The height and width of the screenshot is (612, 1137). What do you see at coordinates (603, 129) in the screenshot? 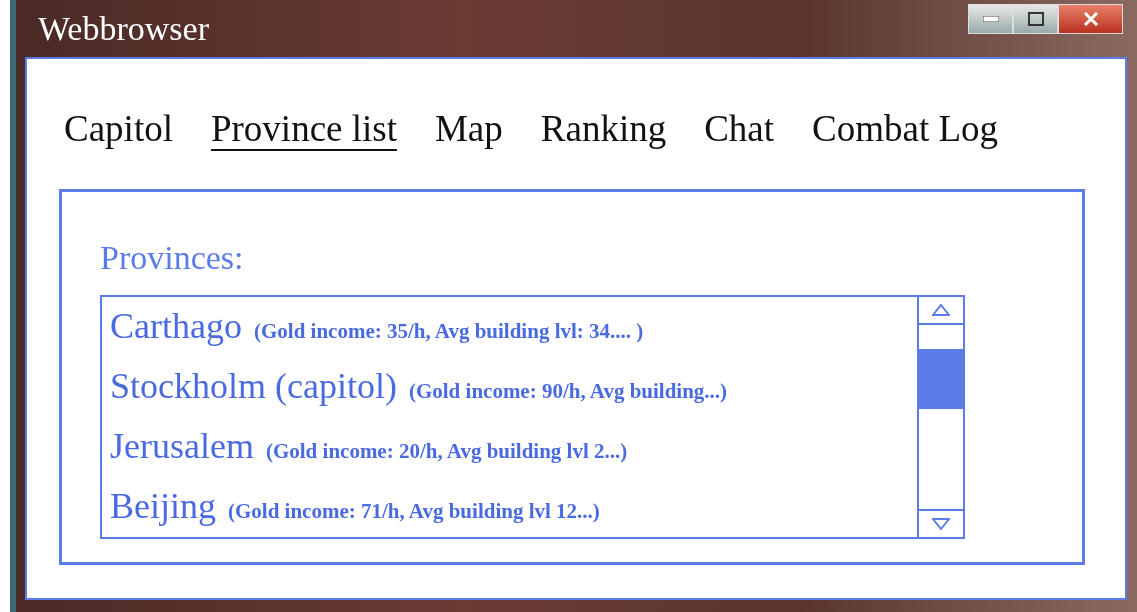
I see `nav-tab: Ranking` at bounding box center [603, 129].